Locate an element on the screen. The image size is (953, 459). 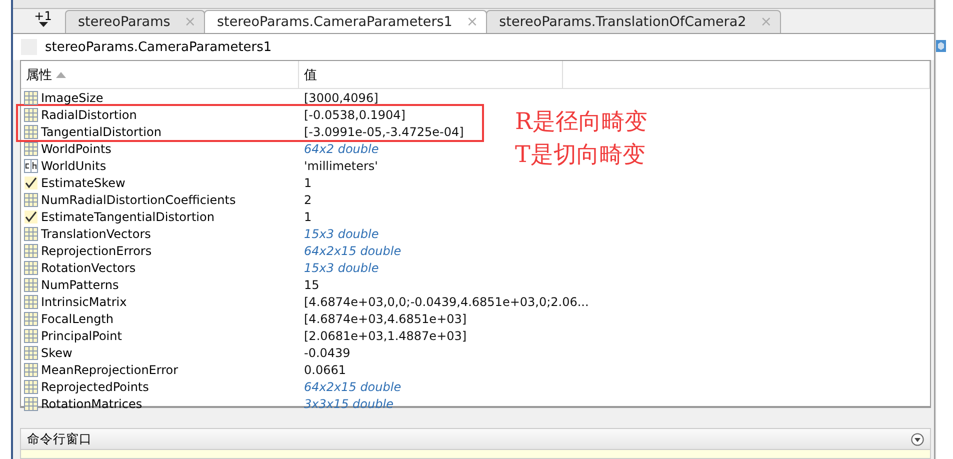
property-value: 0.0661 is located at coordinates (325, 369).